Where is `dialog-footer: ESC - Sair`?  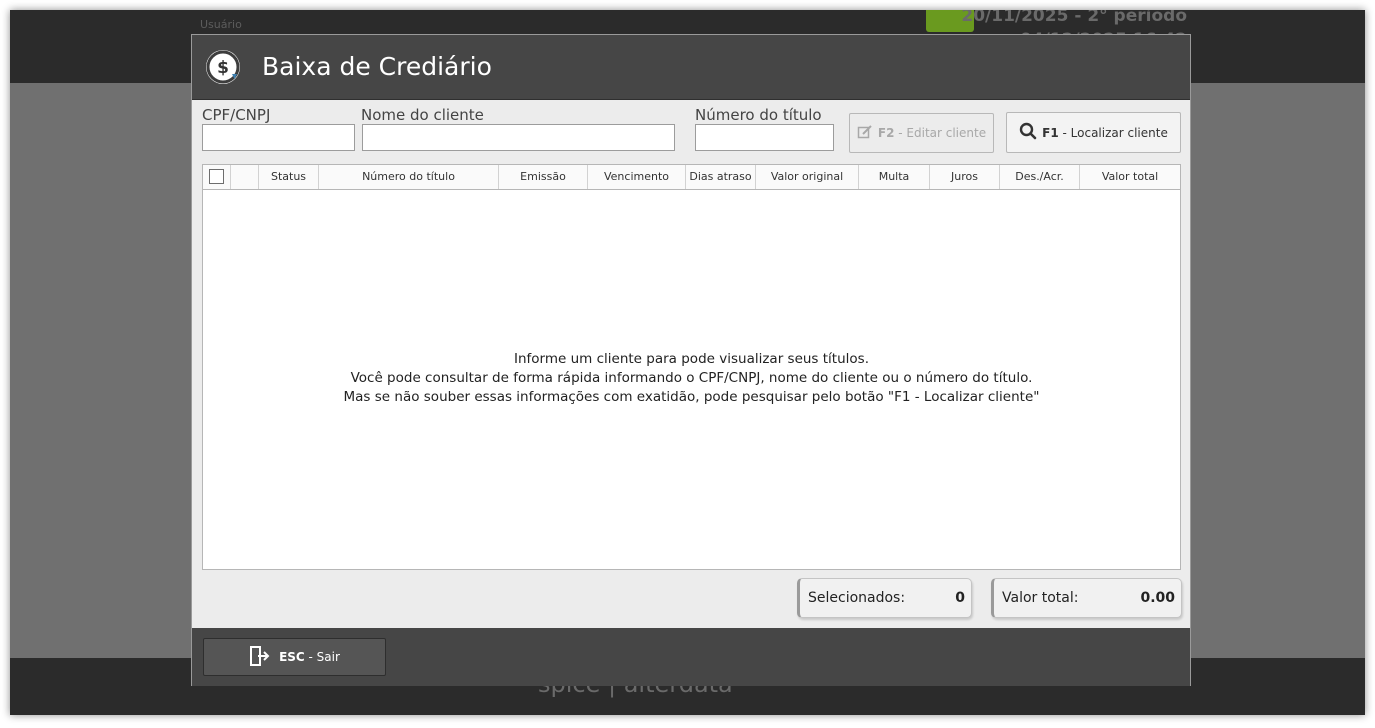
dialog-footer: ESC - Sair is located at coordinates (691, 657).